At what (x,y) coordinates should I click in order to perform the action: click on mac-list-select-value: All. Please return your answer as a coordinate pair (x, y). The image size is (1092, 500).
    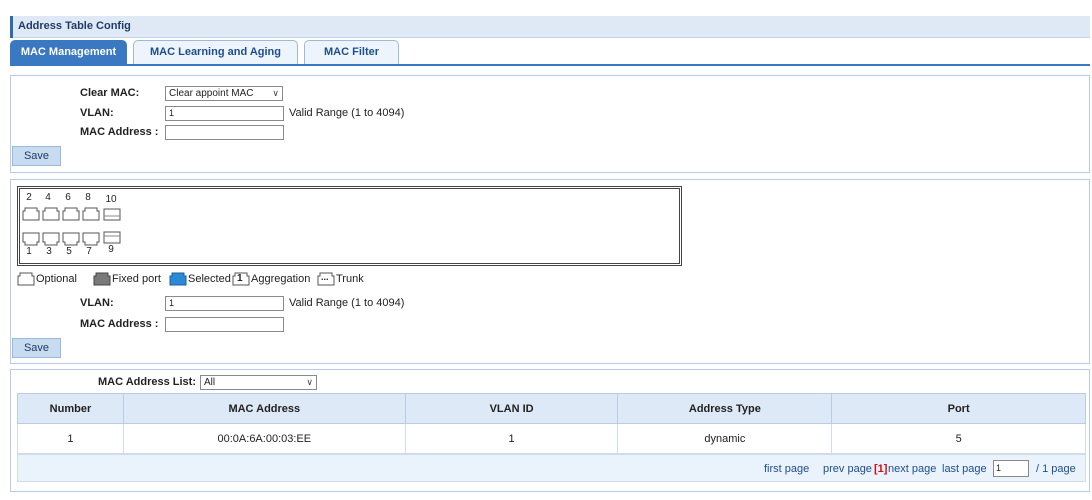
    Looking at the image, I should click on (210, 382).